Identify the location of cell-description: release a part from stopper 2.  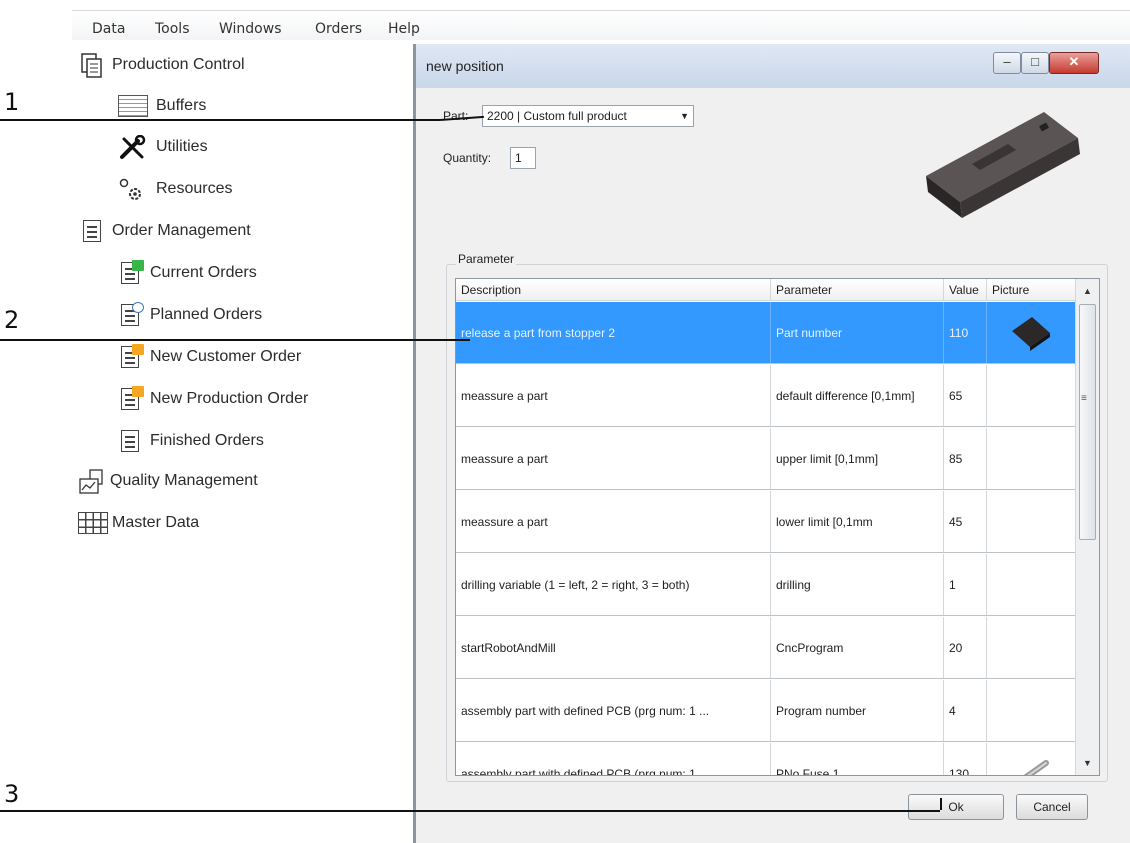
(613, 332).